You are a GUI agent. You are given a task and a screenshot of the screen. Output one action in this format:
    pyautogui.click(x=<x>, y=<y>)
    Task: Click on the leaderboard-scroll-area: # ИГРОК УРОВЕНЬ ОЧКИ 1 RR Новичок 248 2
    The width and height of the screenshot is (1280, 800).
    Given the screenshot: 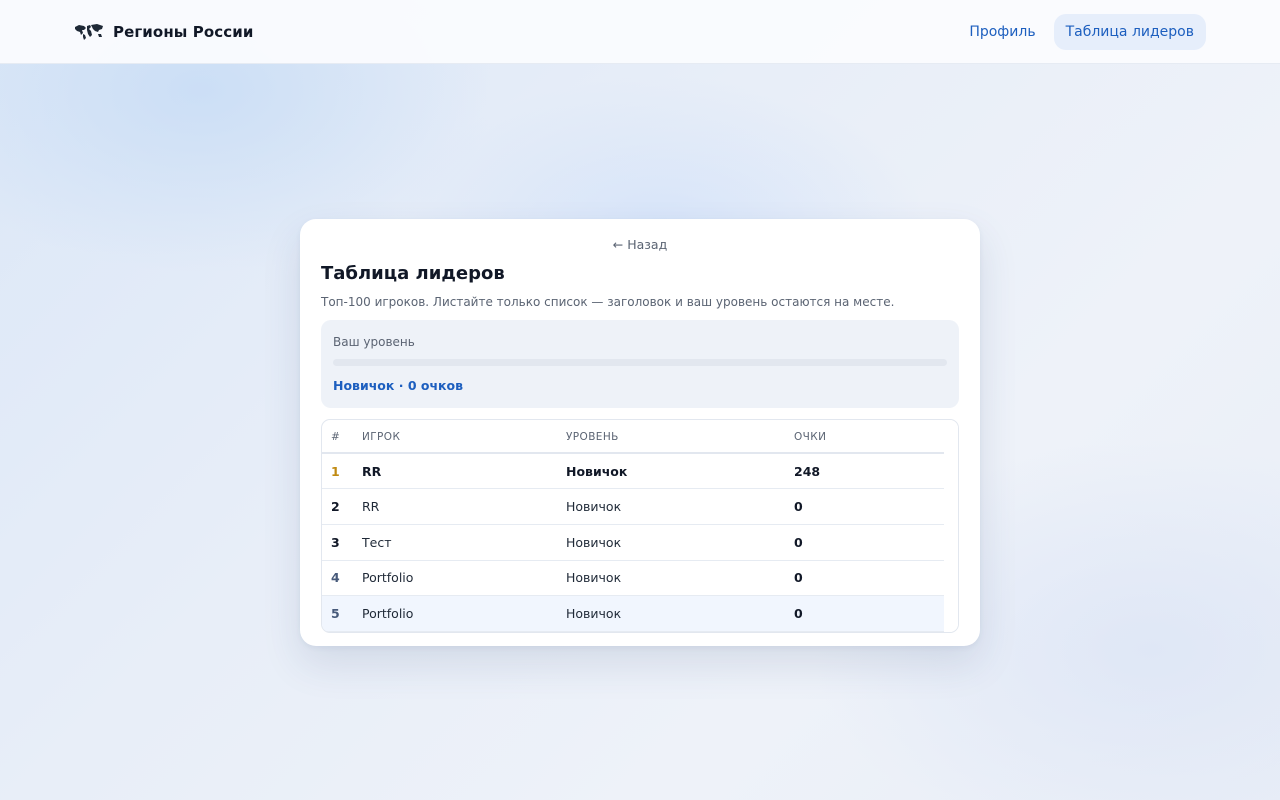 What is the action you would take?
    pyautogui.click(x=633, y=526)
    